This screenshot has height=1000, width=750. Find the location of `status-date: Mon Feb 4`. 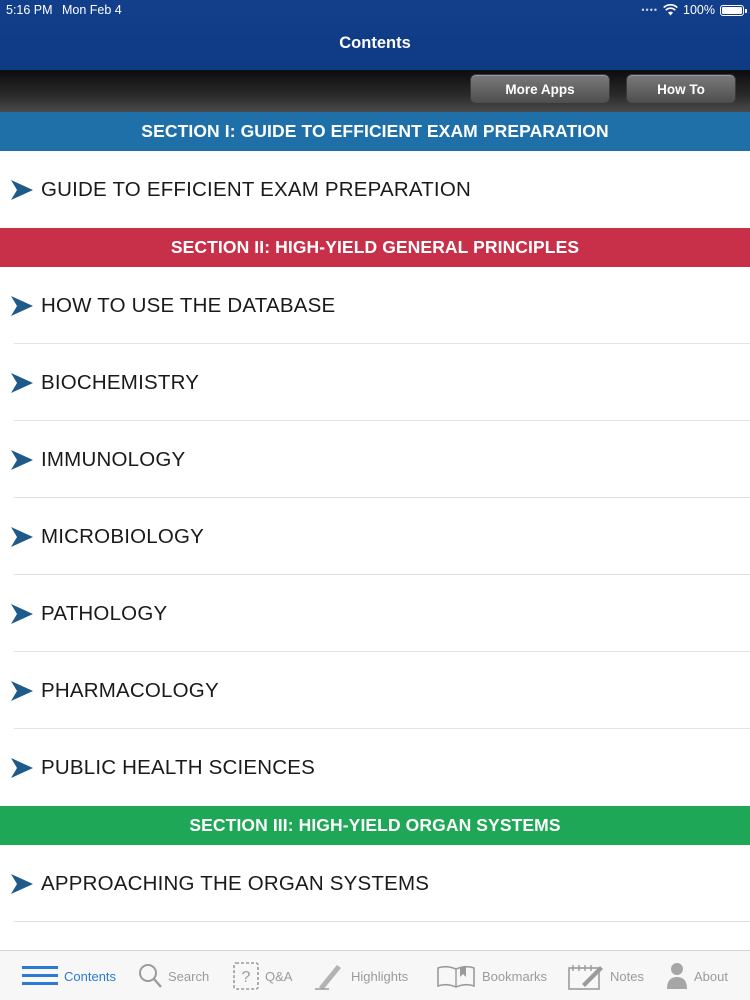

status-date: Mon Feb 4 is located at coordinates (92, 10).